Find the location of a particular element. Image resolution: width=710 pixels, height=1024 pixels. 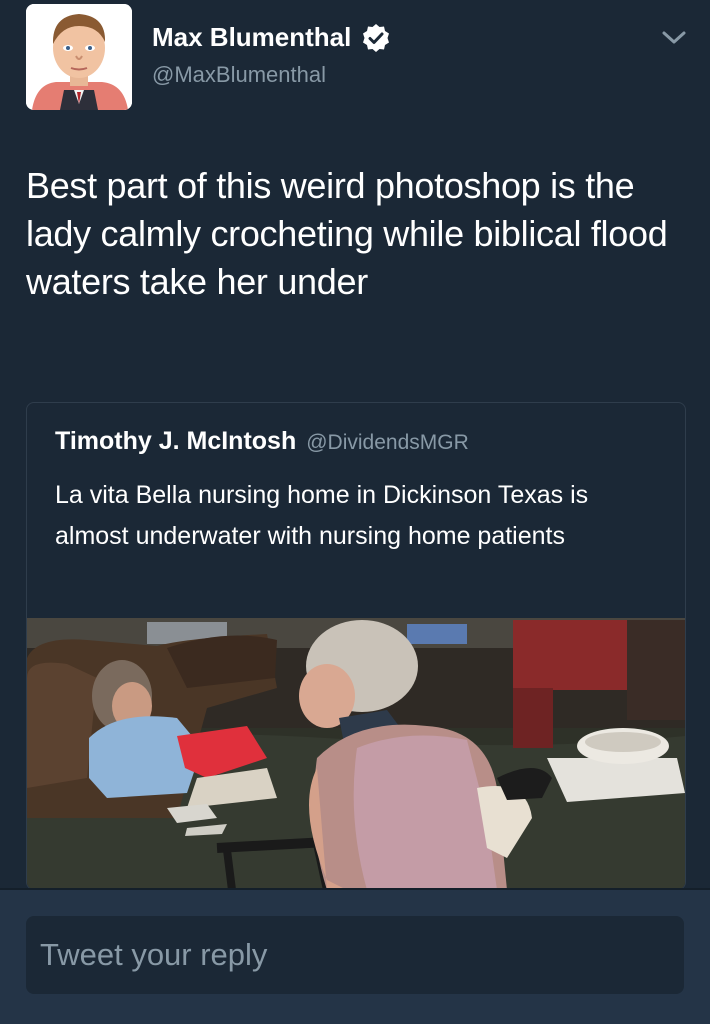

author-name: Max Blumenthal is located at coordinates (251, 37).